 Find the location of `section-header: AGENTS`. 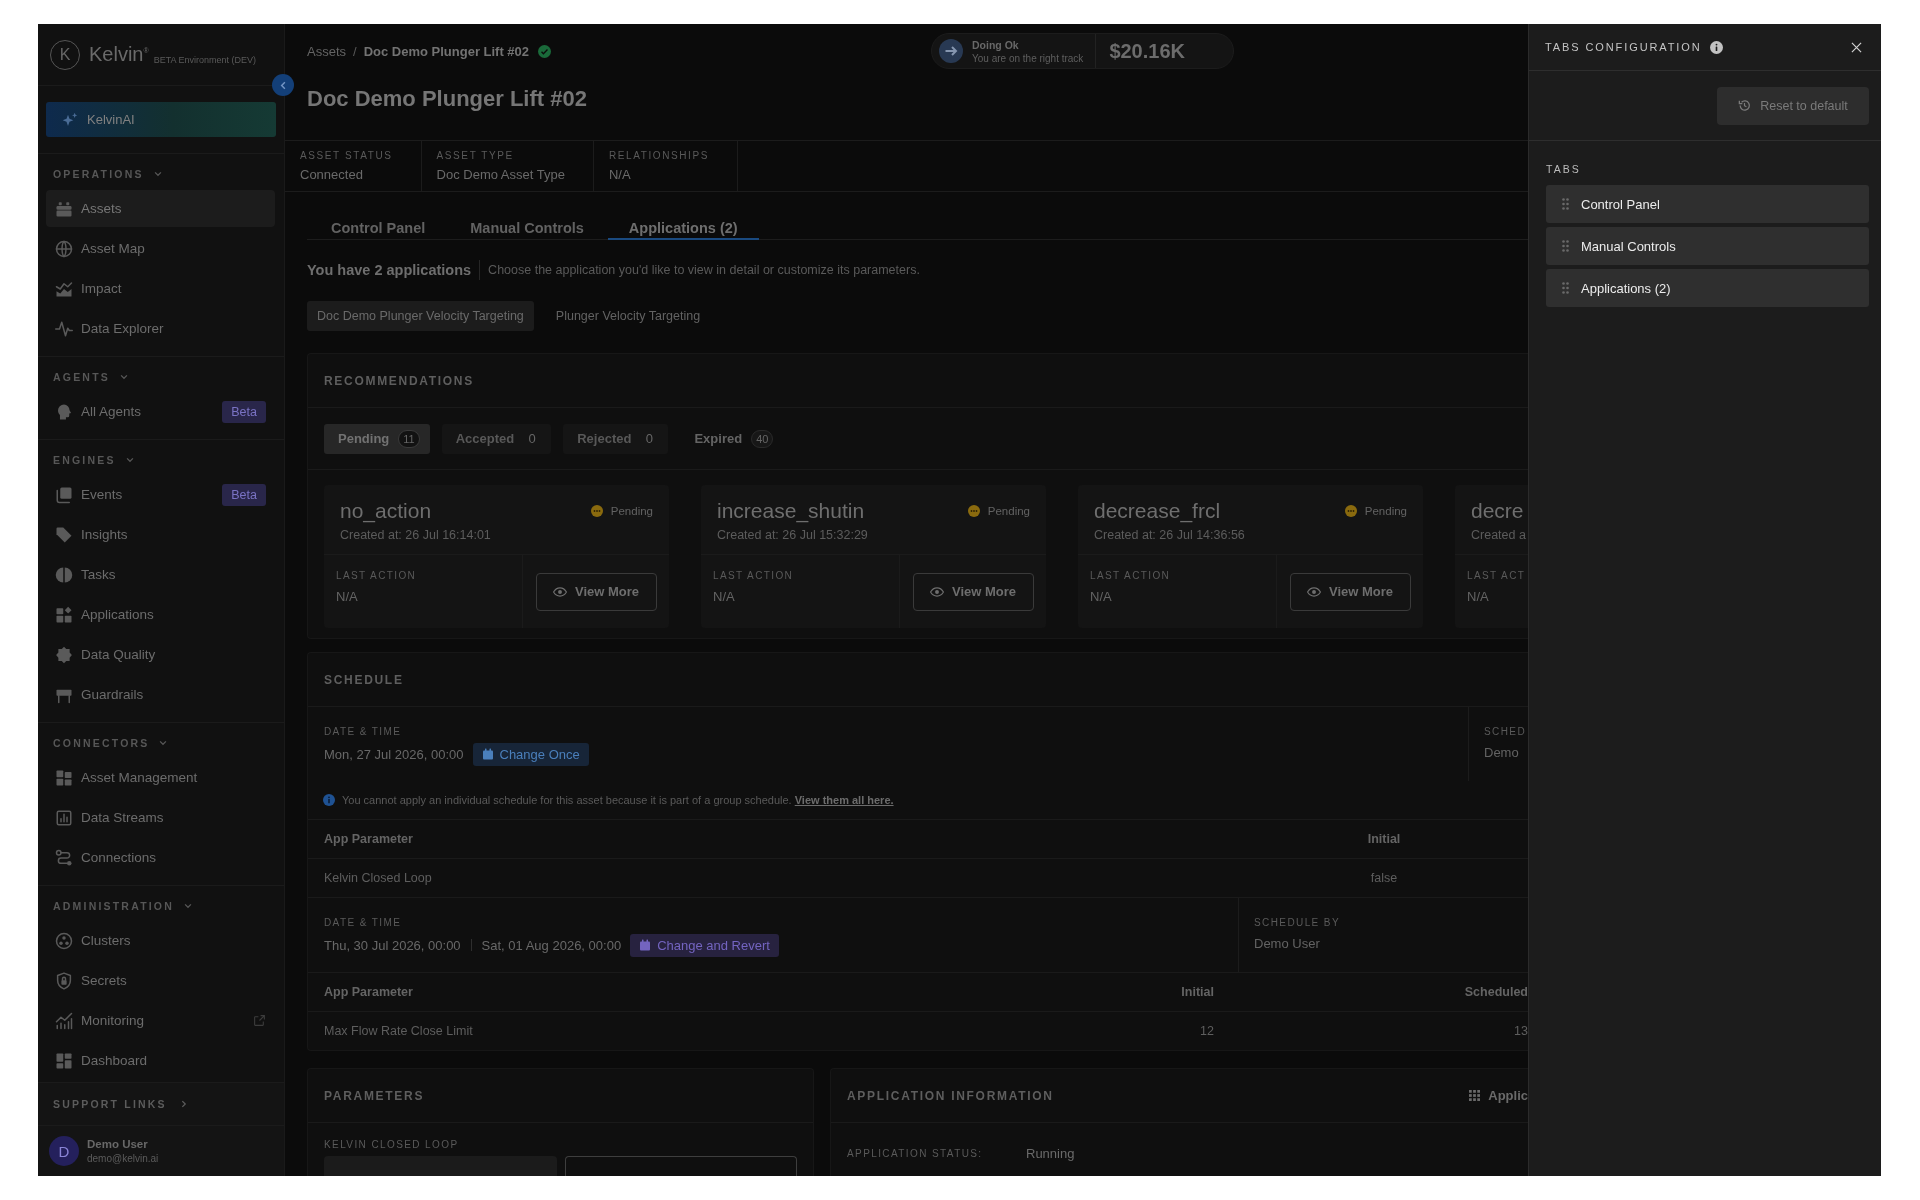

section-header: AGENTS is located at coordinates (87, 377).